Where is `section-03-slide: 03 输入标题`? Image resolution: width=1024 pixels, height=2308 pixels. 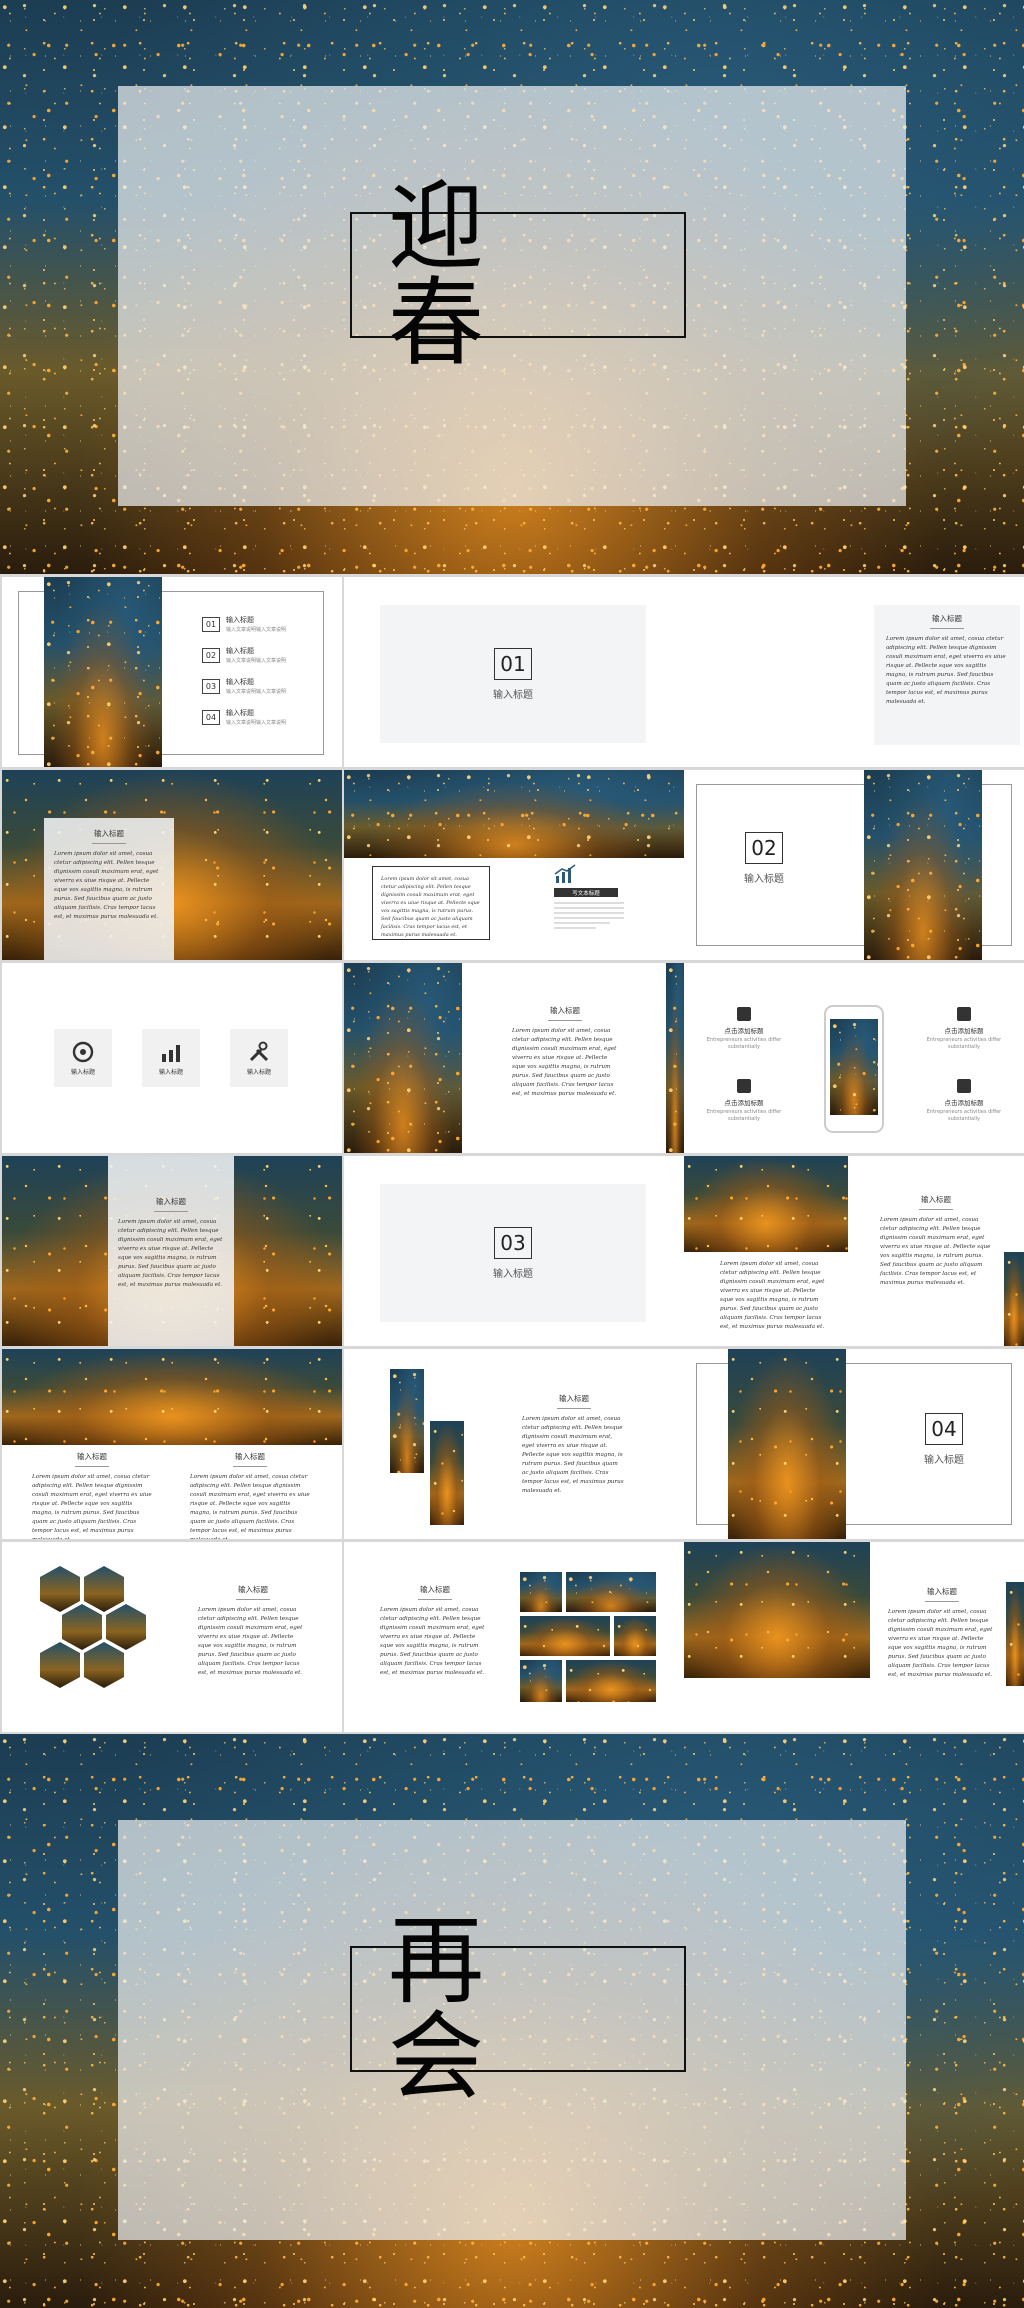
section-03-slide: 03 输入标题 is located at coordinates (514, 1251).